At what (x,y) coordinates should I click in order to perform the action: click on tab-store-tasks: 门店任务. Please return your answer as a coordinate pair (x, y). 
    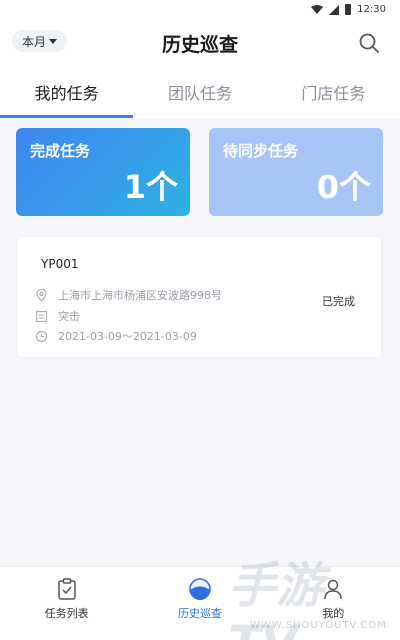
    Looking at the image, I should click on (333, 92).